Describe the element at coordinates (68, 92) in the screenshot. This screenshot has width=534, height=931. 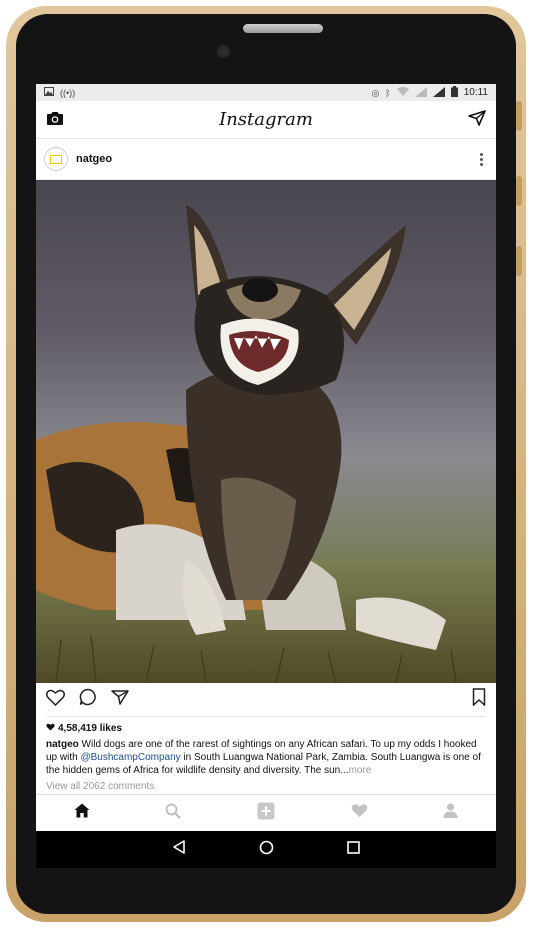
I see `hotspot-icon: ((•))` at that location.